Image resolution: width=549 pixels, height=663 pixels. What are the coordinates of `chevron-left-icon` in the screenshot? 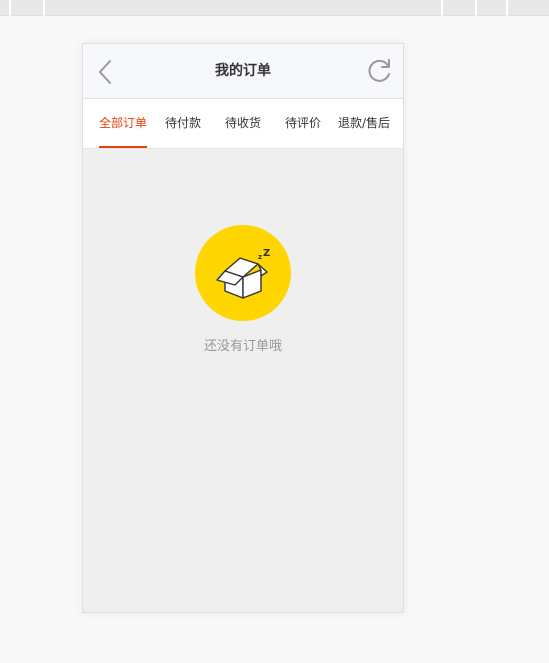 It's located at (105, 72).